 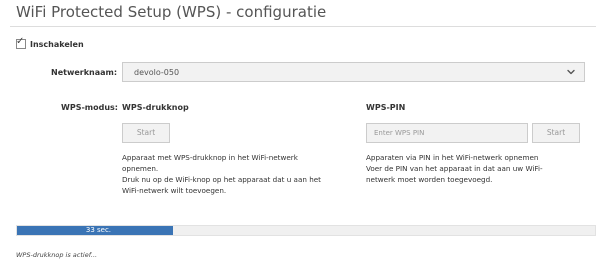 What do you see at coordinates (306, 230) in the screenshot?
I see `wps-progress-bar: 33 sec.` at bounding box center [306, 230].